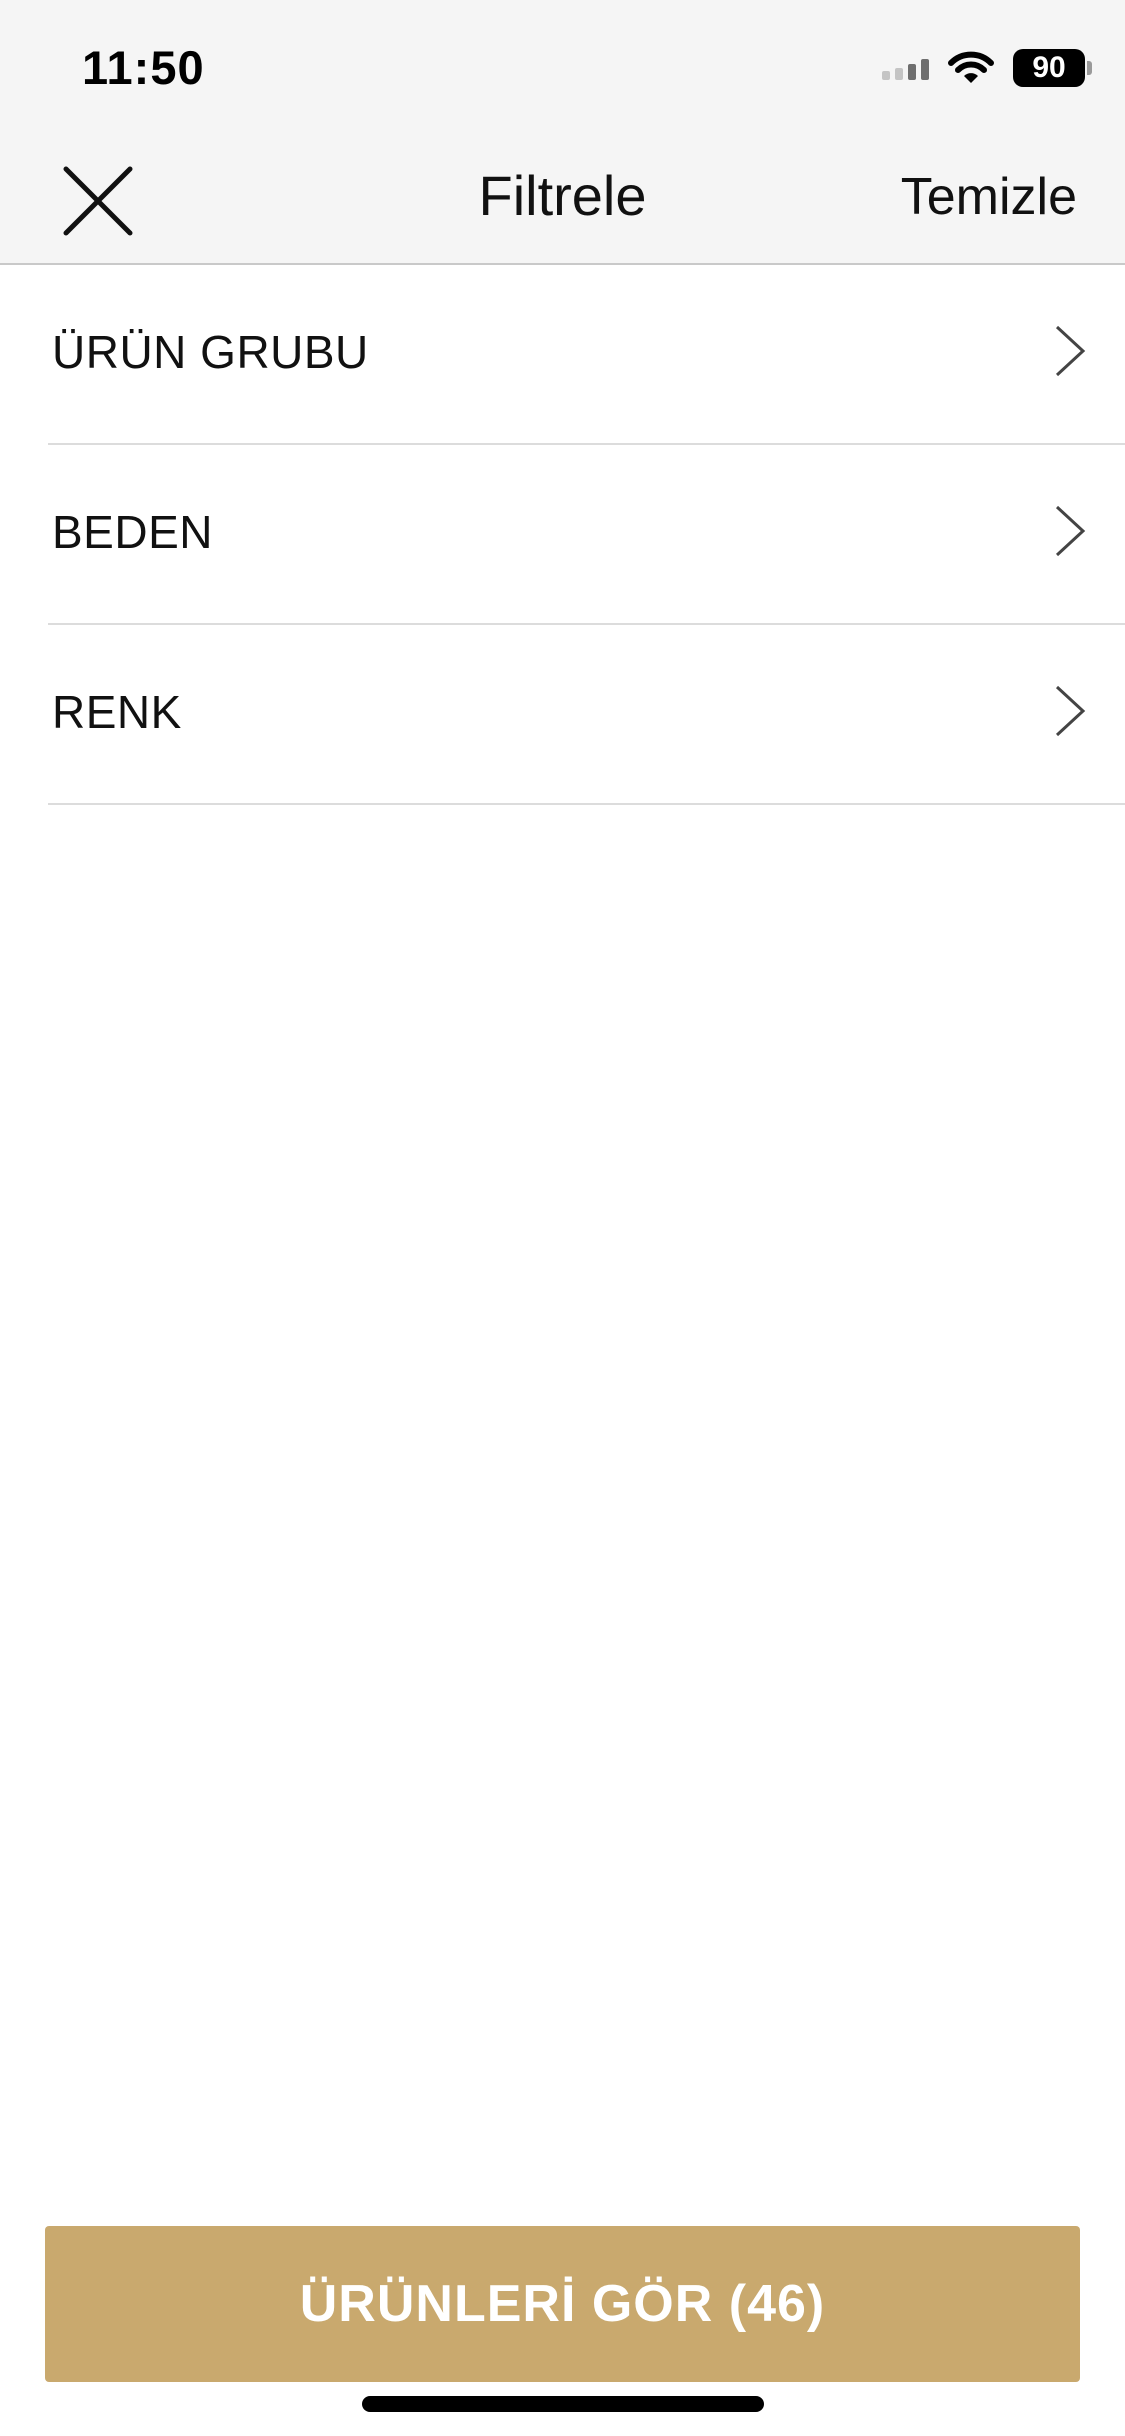 The height and width of the screenshot is (2436, 1125). I want to click on filter-item-urun-grubu: ÜRÜN GRUBU, so click(586, 355).